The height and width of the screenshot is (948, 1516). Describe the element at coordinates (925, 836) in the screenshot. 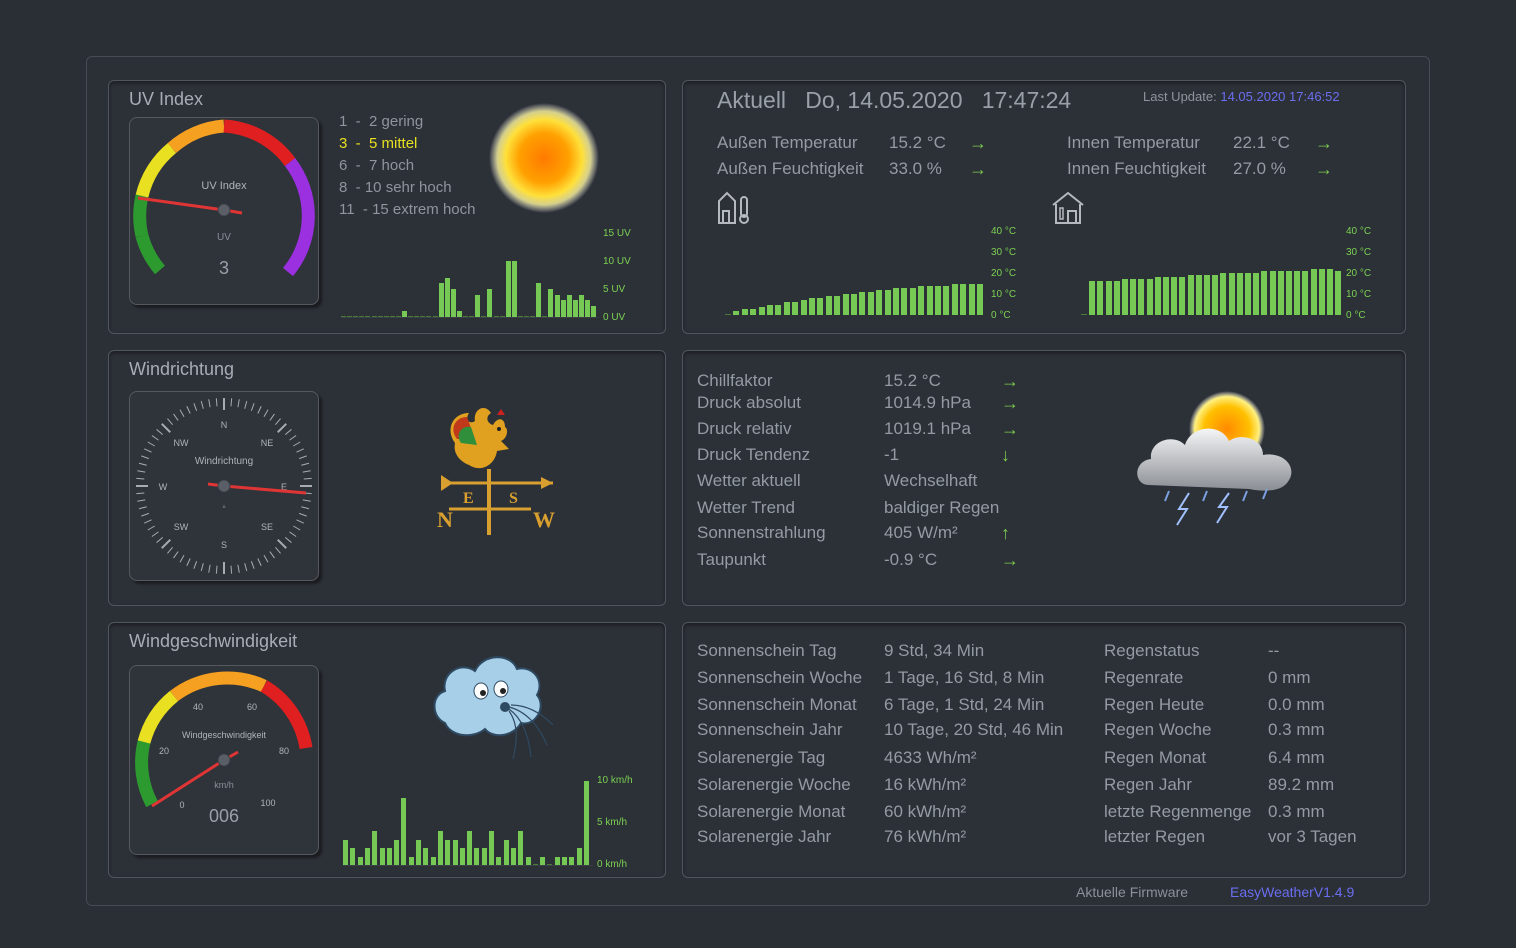

I see `stat-value: 76 kWh/m²` at that location.